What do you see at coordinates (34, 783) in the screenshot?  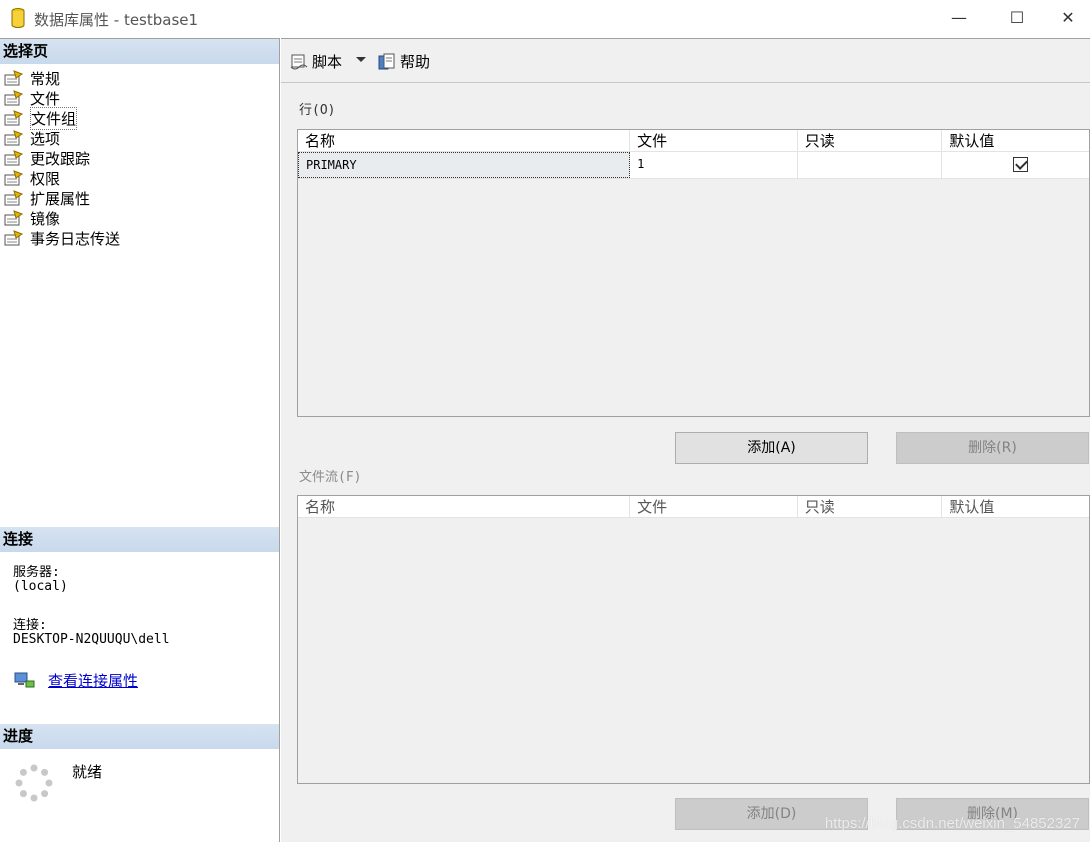 I see `progress-spinner-icon` at bounding box center [34, 783].